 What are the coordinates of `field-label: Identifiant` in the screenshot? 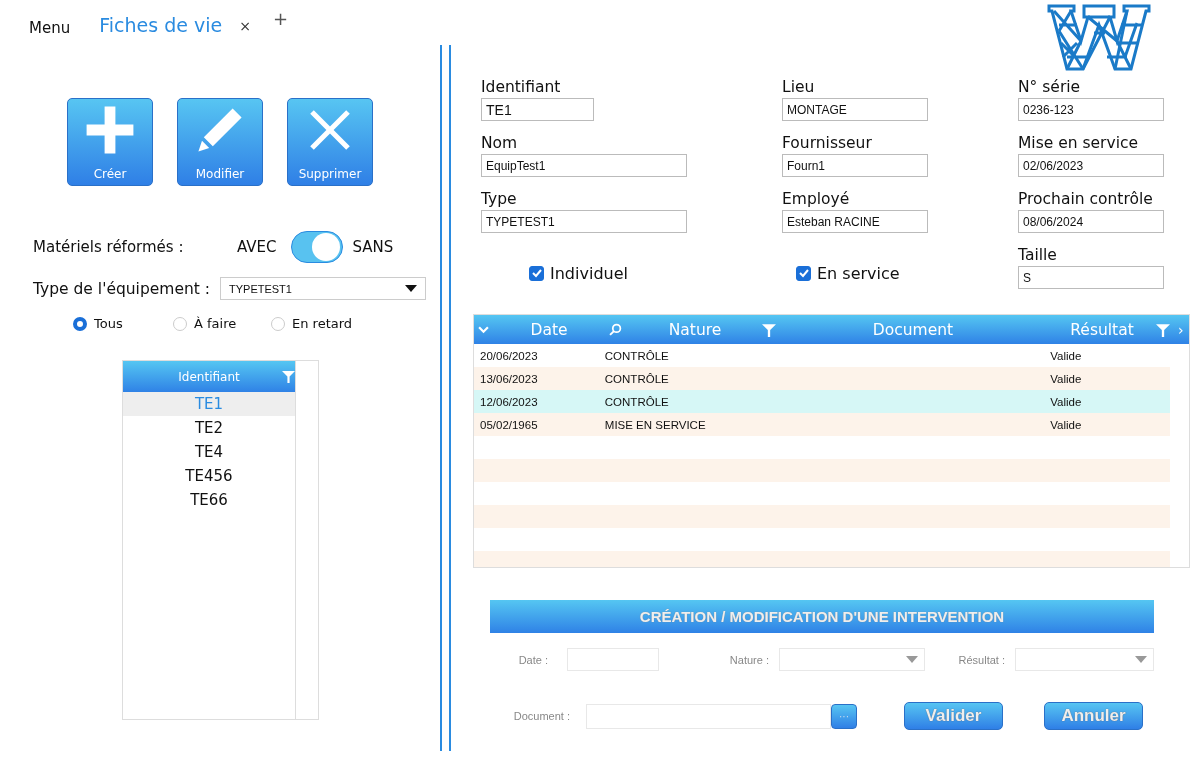 It's located at (521, 87).